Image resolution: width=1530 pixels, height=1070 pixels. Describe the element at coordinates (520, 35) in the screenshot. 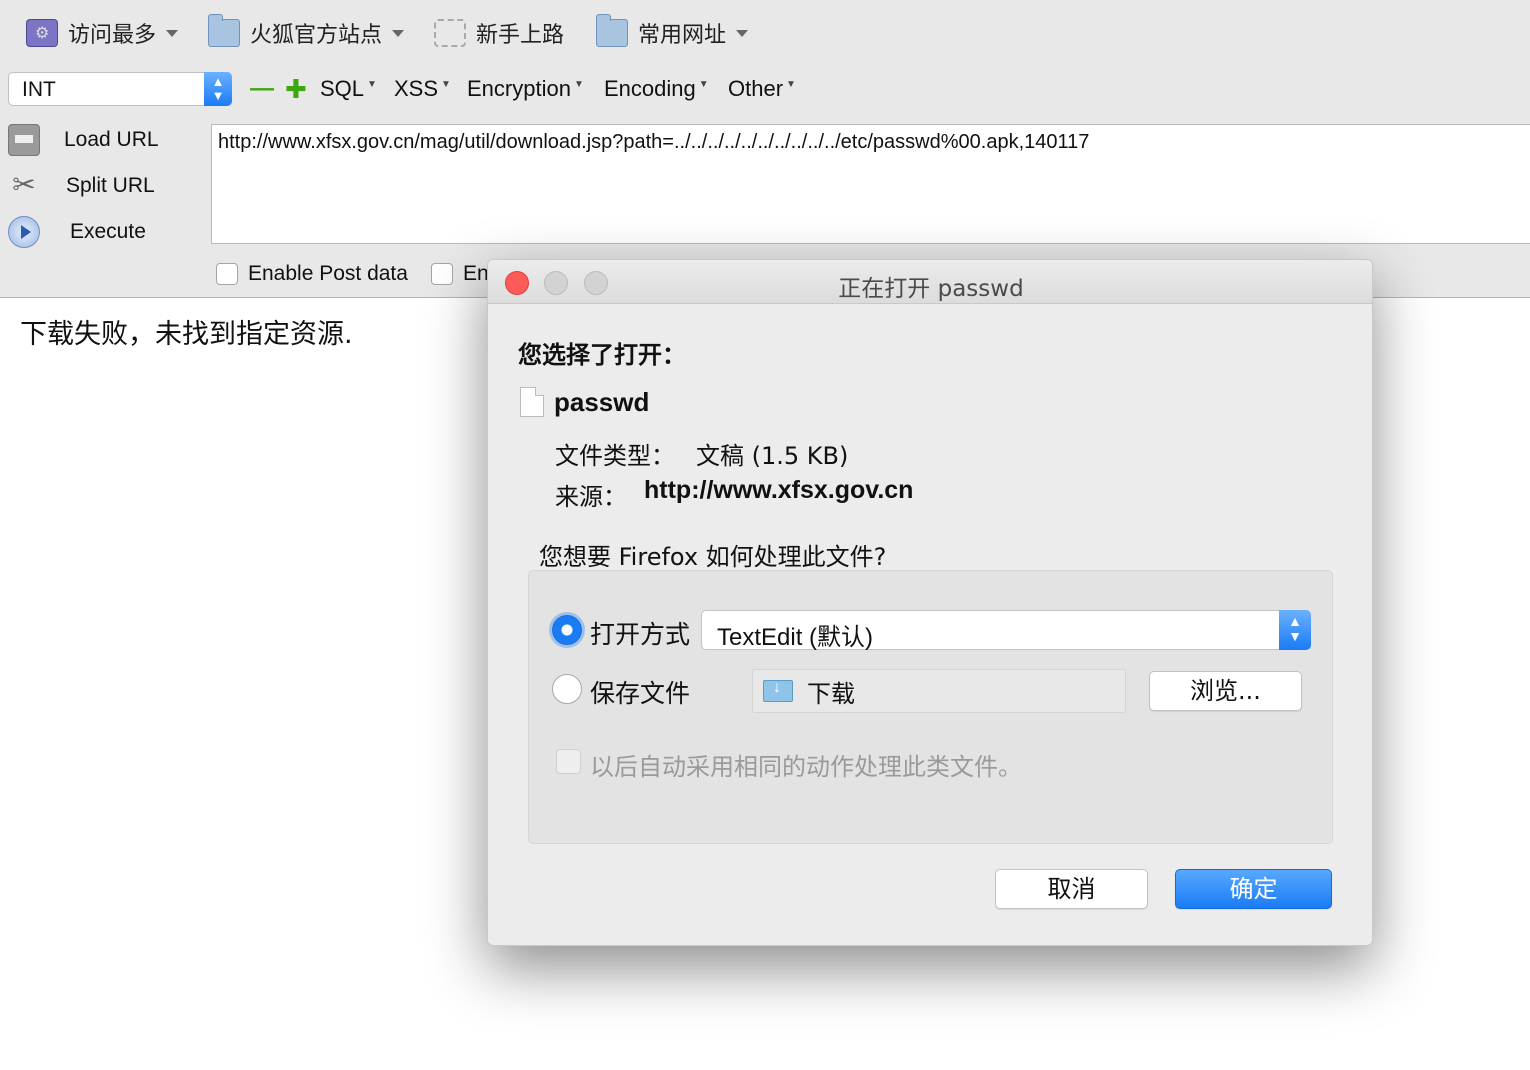

I see `bookmark-label: 新手上路` at that location.